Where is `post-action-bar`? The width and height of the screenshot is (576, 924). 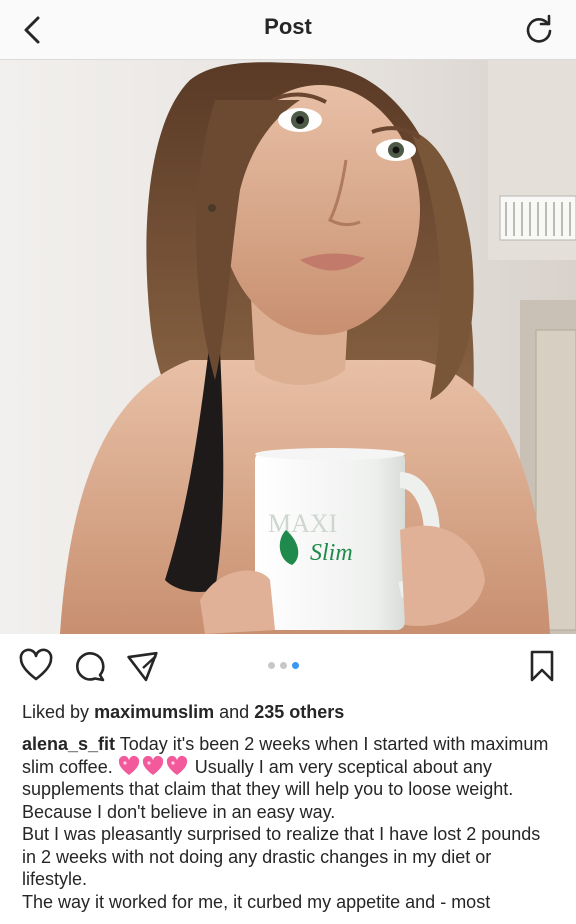
post-action-bar is located at coordinates (288, 666).